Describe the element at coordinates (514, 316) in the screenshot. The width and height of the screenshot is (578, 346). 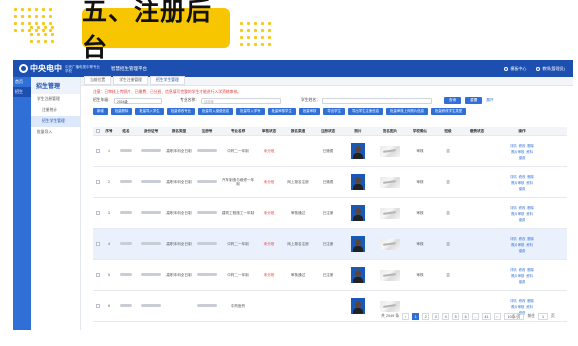
I see `page-size-select: 10条/页` at that location.